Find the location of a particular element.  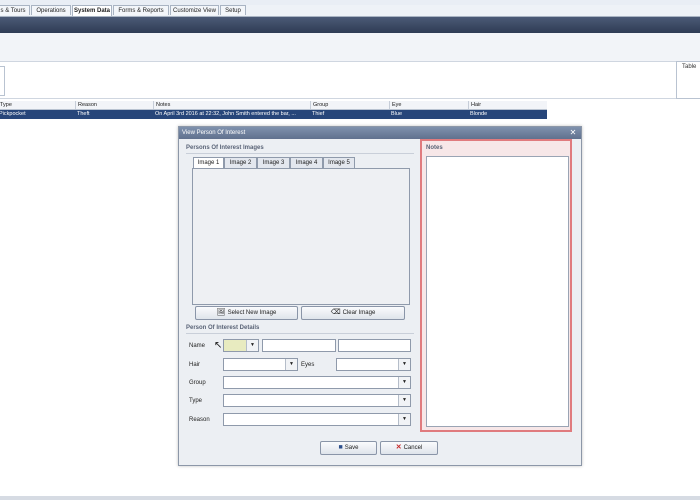

notes-label: Notes is located at coordinates (434, 148).